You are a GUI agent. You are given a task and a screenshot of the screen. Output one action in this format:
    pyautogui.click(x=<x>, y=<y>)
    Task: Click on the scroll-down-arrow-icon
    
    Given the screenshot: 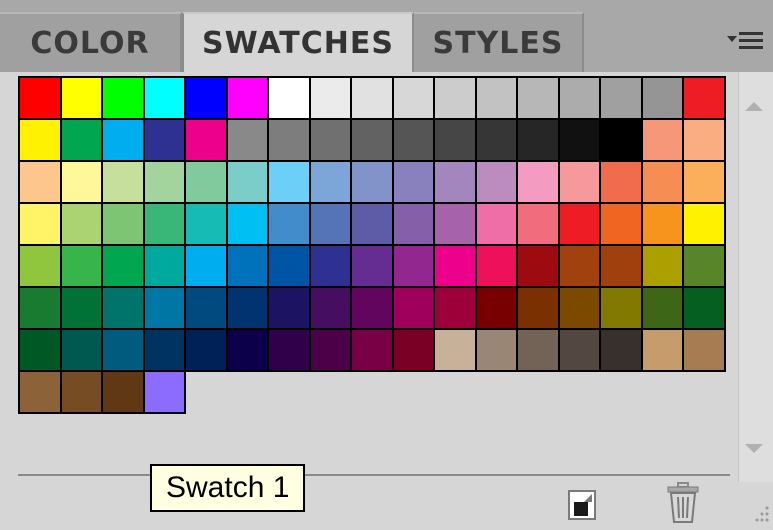 What is the action you would take?
    pyautogui.click(x=754, y=448)
    